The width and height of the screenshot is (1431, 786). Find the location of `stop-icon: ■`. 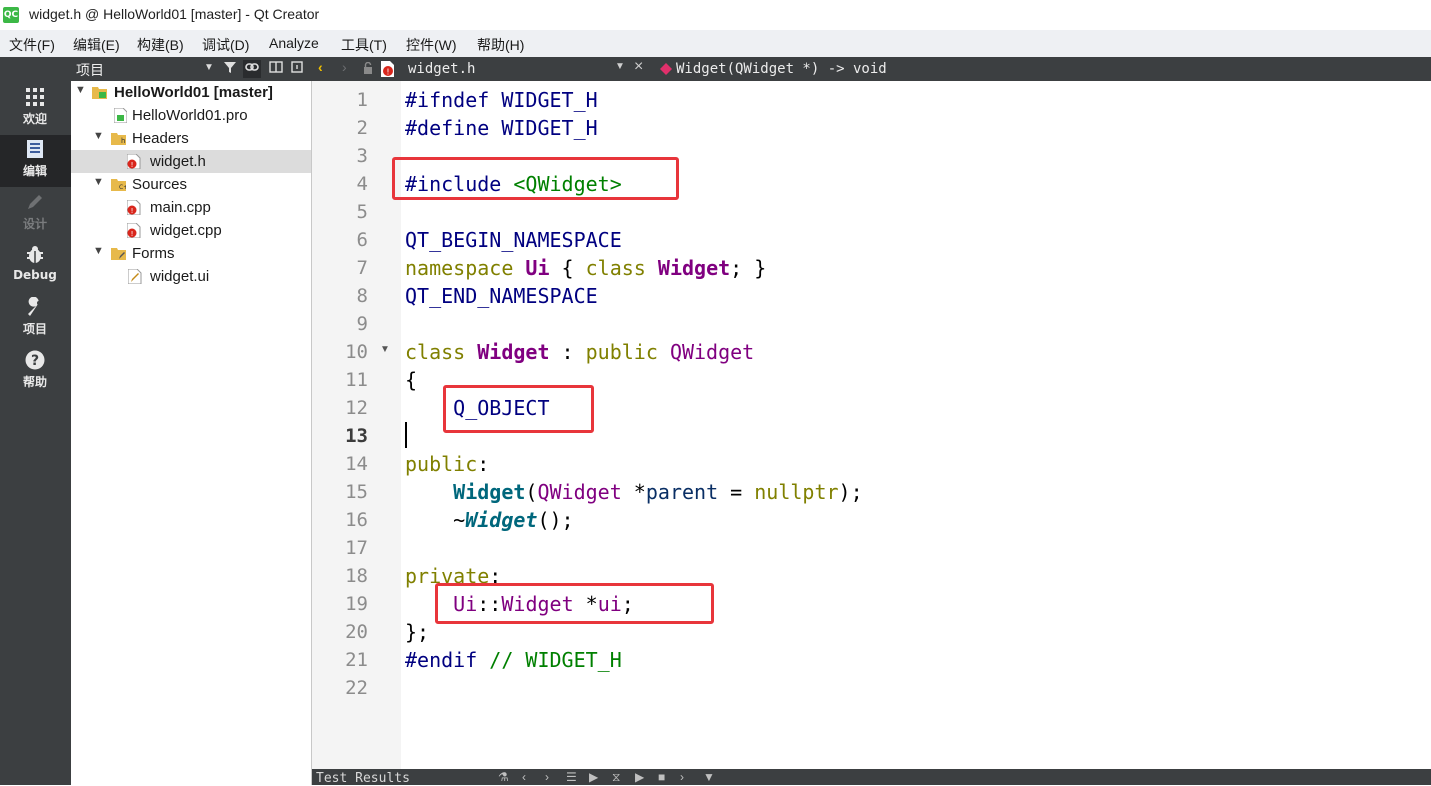

stop-icon: ■ is located at coordinates (661, 777).